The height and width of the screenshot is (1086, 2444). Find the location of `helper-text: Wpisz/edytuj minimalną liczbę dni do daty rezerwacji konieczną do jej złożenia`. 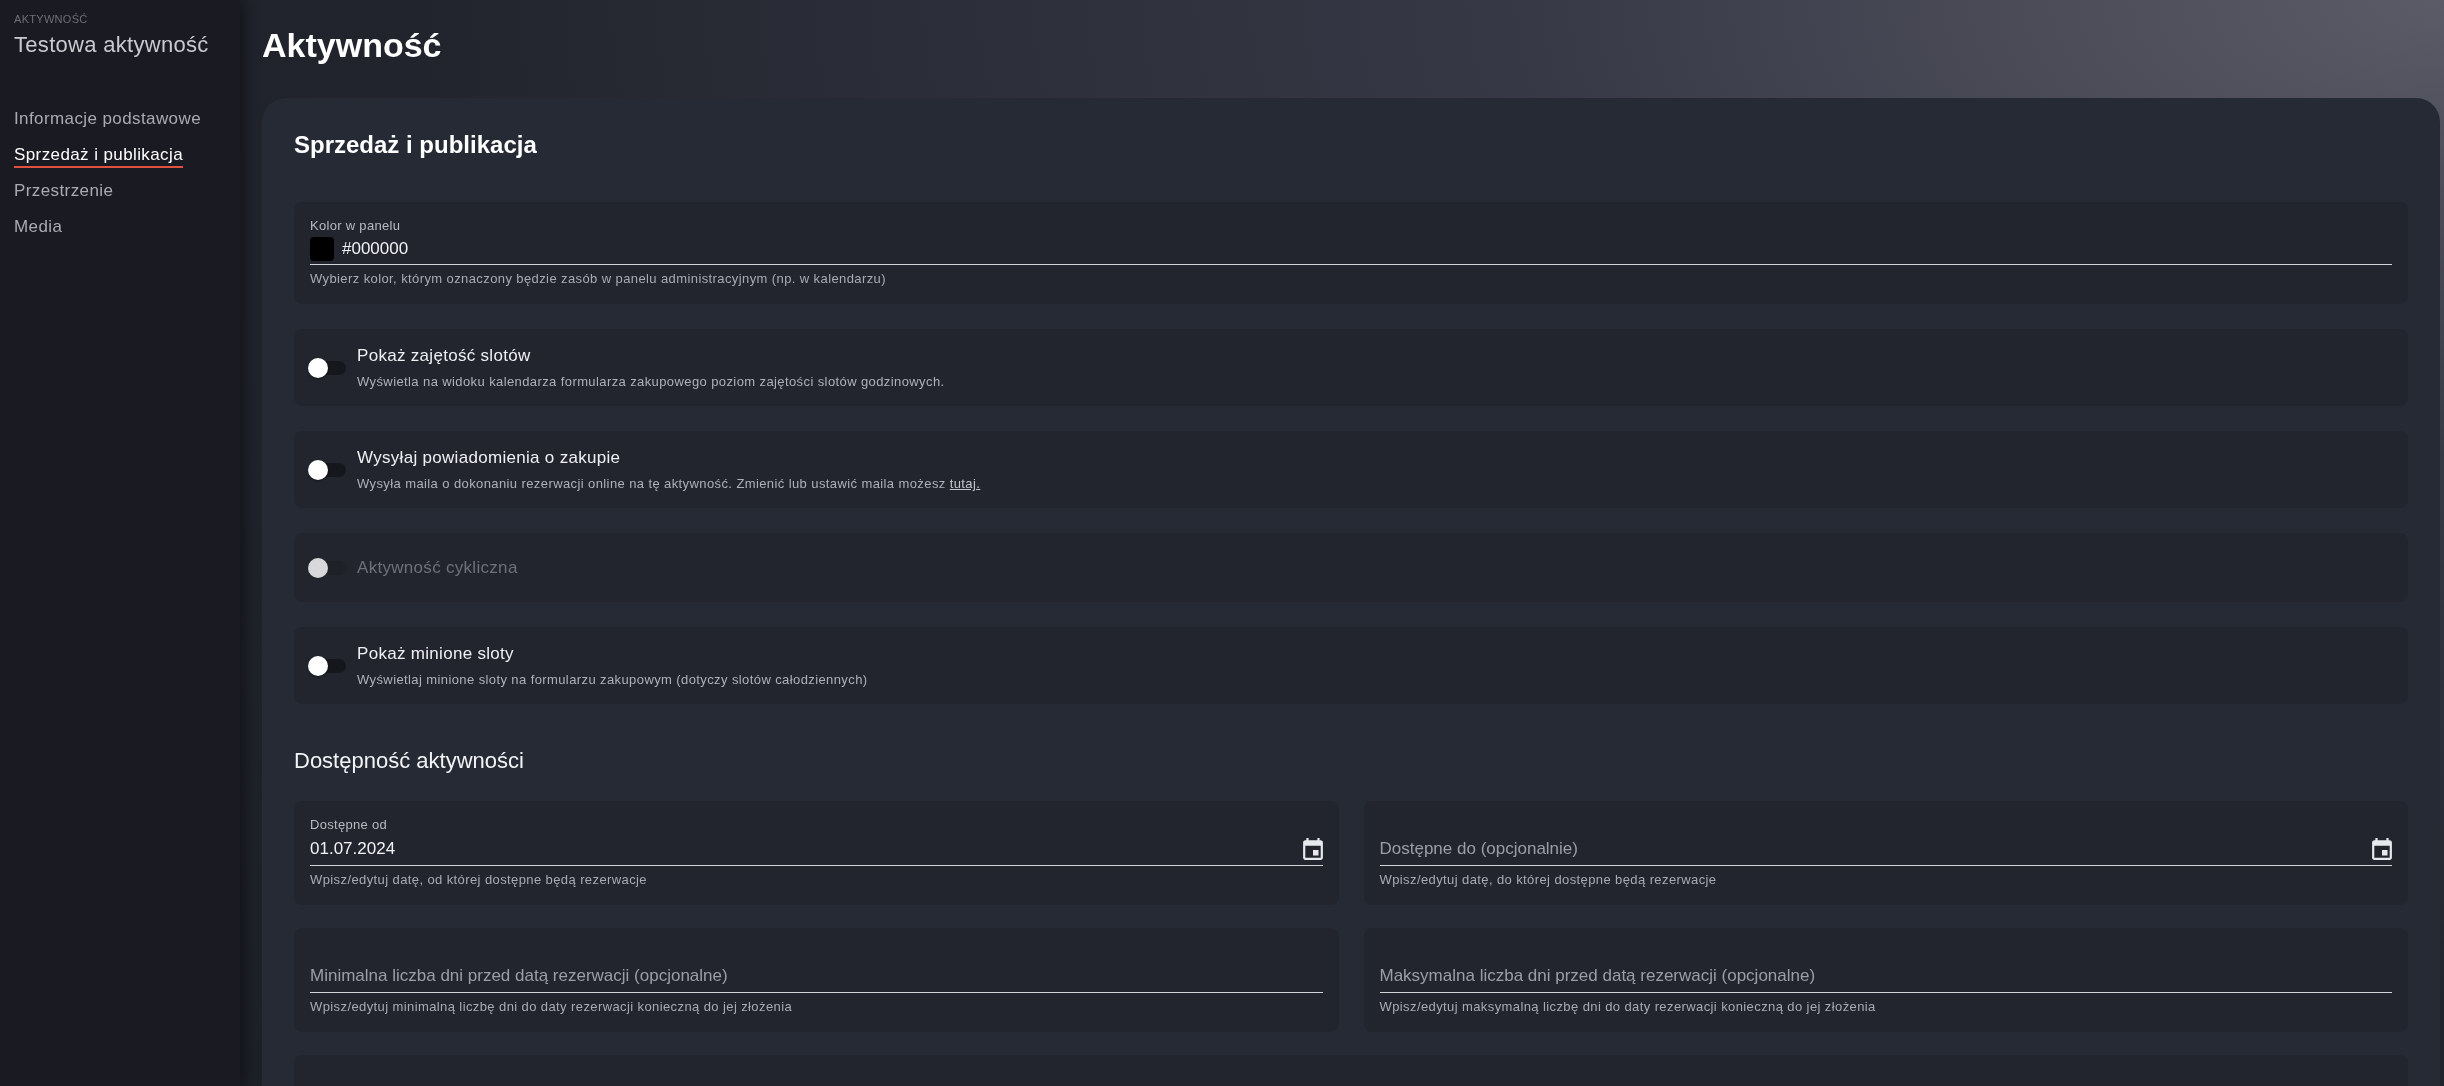

helper-text: Wpisz/edytuj minimalną liczbę dni do daty rezerwacji konieczną do jej złożenia is located at coordinates (551, 1007).